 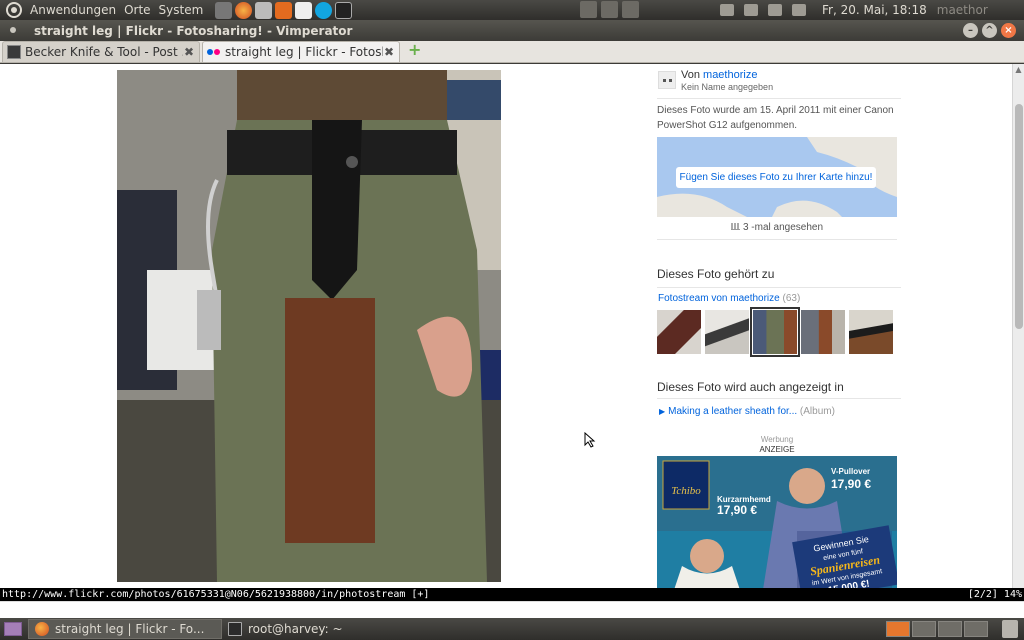 What do you see at coordinates (590, 440) in the screenshot?
I see `mouse-cursor-icon` at bounding box center [590, 440].